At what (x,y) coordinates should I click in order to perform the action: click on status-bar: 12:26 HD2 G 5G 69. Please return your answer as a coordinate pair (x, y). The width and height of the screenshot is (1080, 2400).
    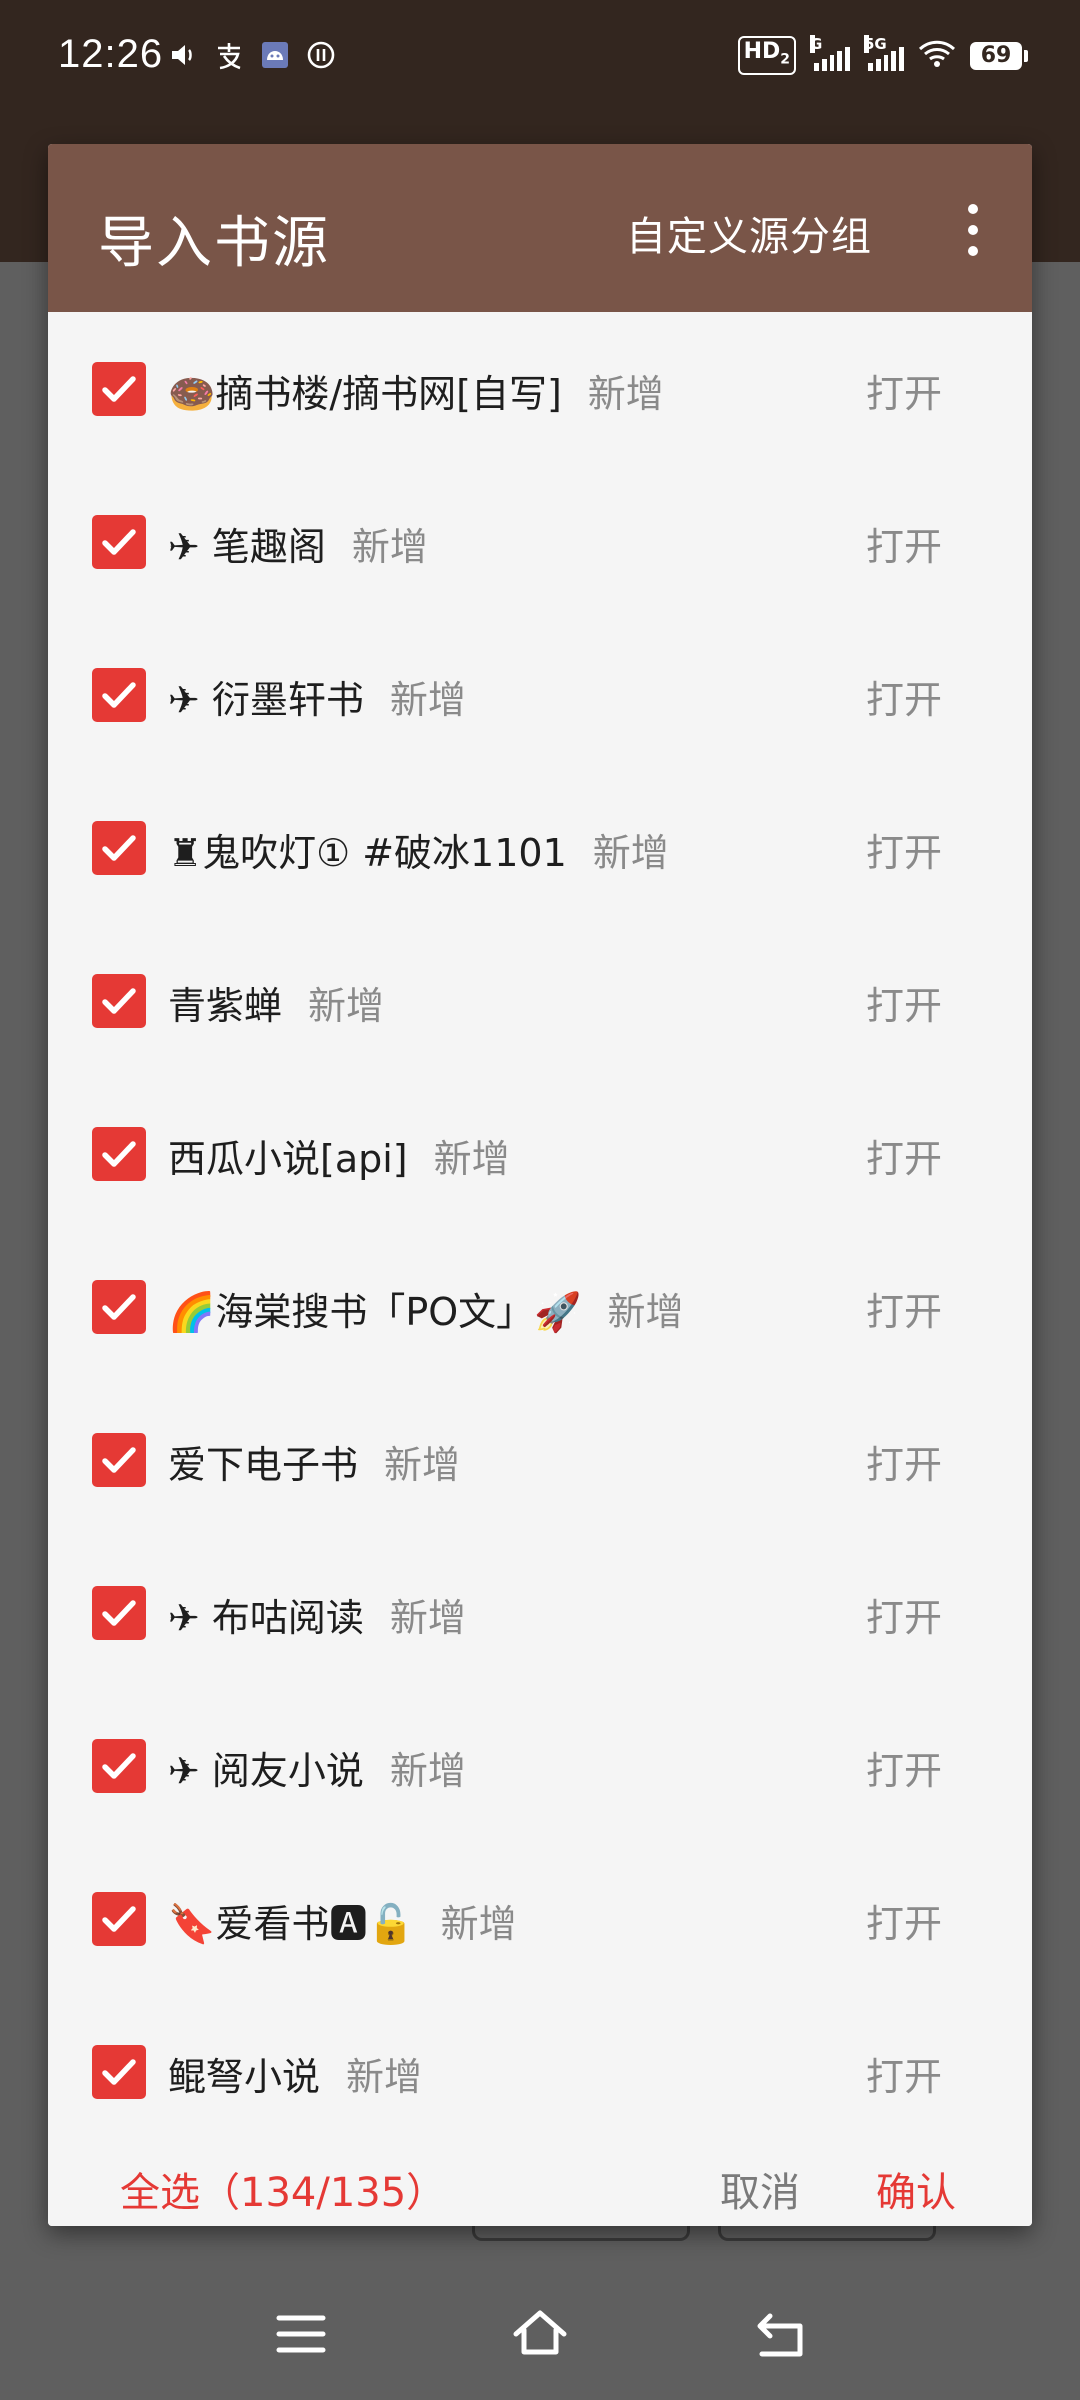
    Looking at the image, I should click on (540, 59).